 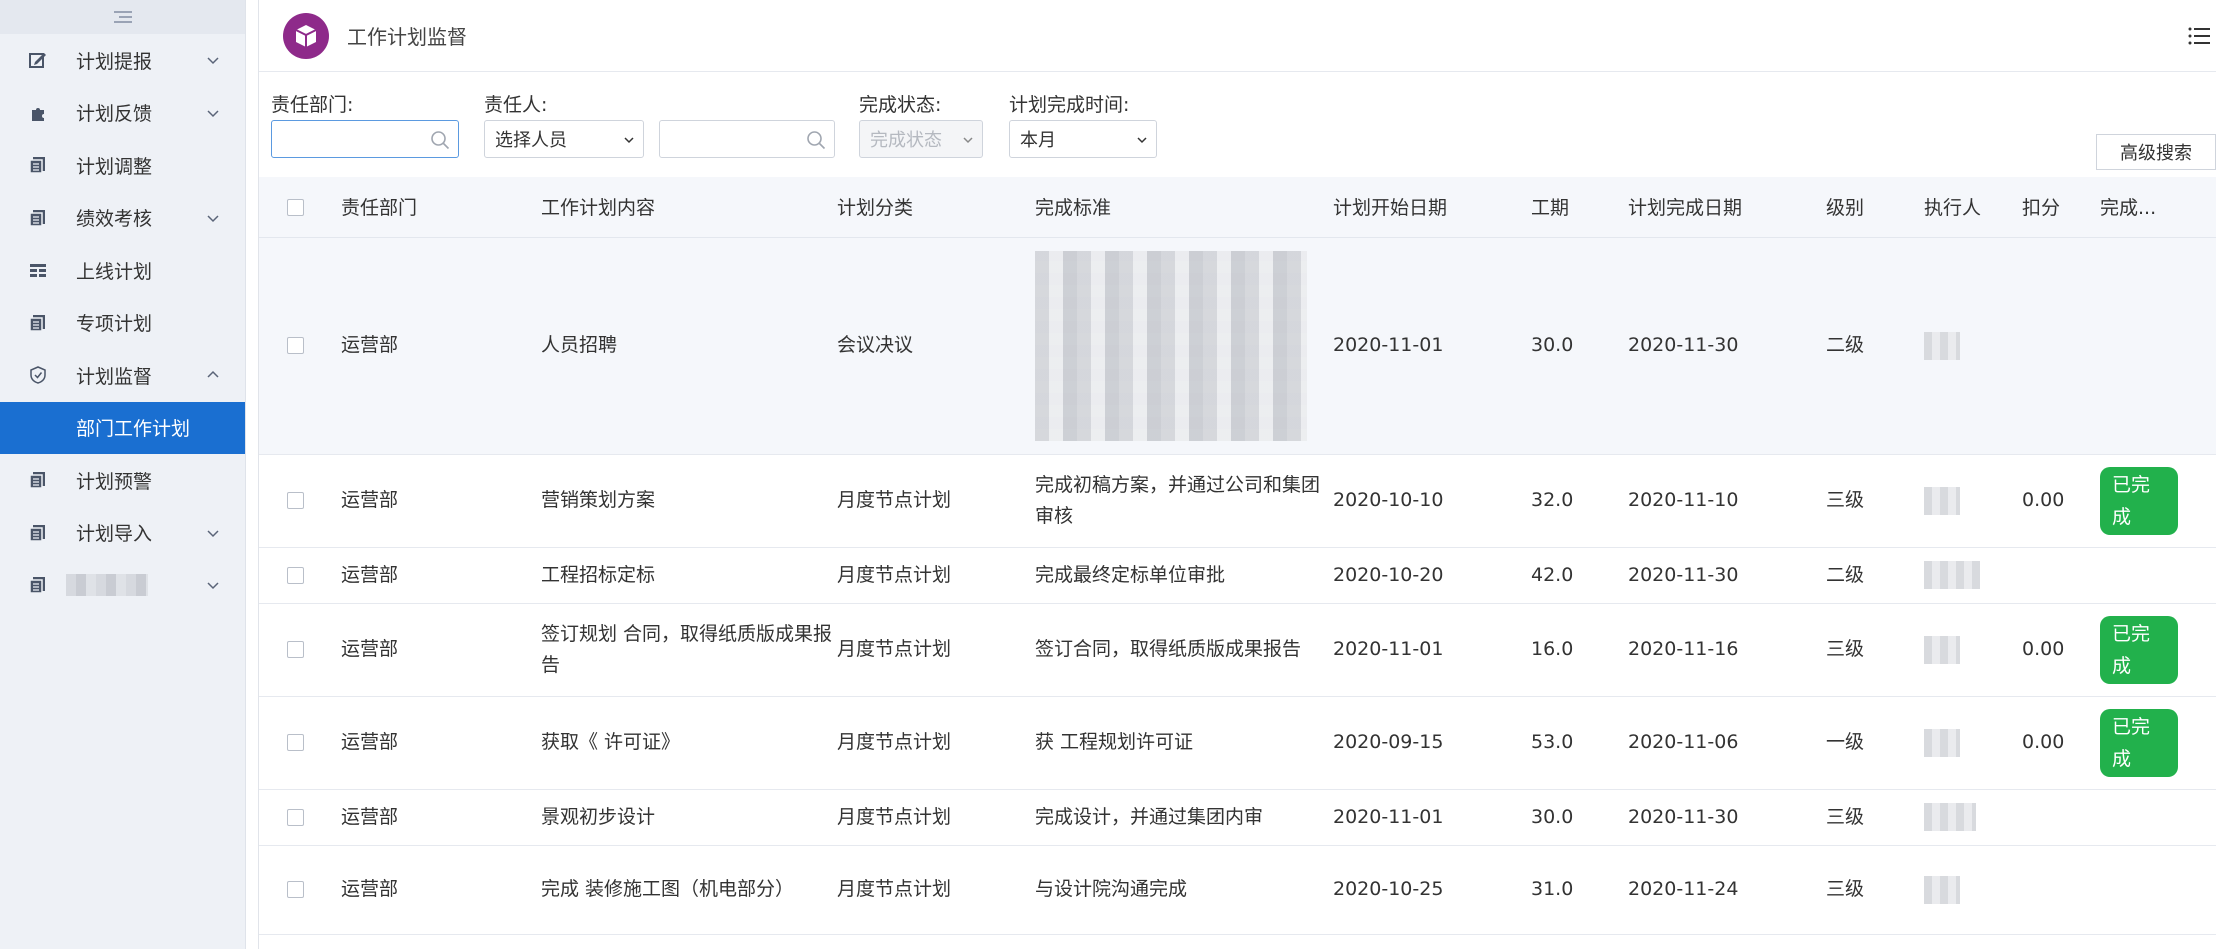 I want to click on col-header-start-date: 计划开始日期, so click(x=1432, y=207).